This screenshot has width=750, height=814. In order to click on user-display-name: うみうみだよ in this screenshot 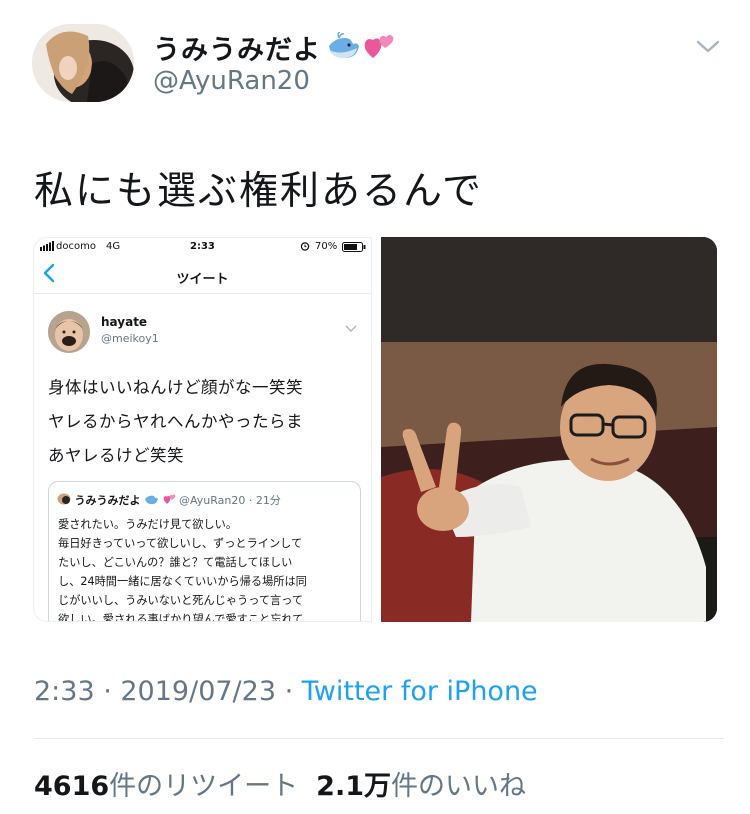, I will do `click(237, 47)`.